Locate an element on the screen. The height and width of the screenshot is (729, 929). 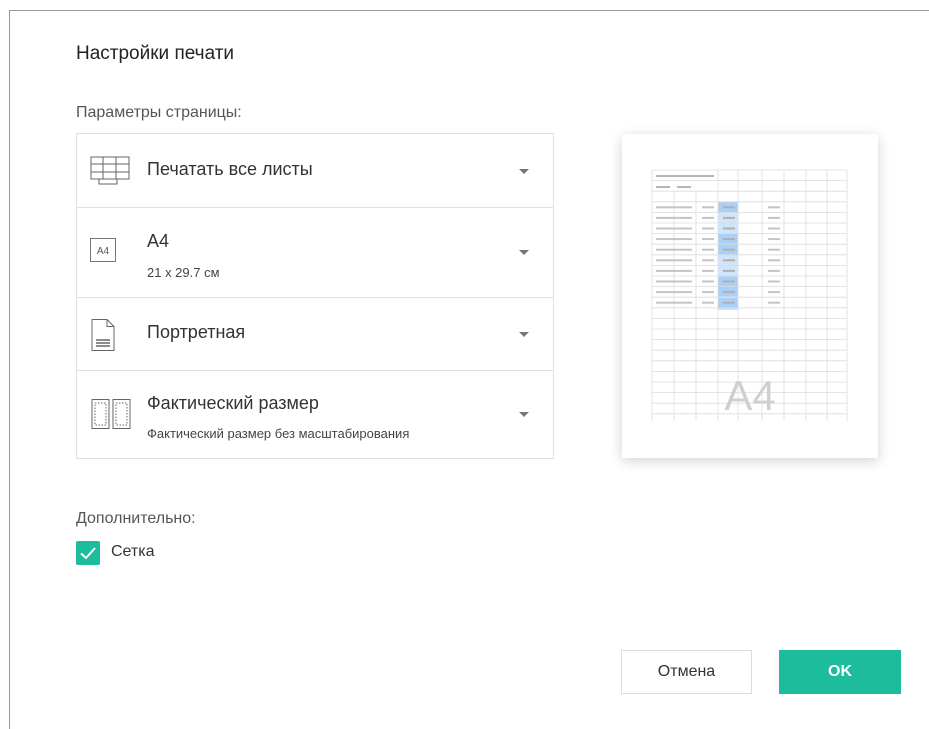
print-sheets-label: Печатать все листы is located at coordinates (230, 169).